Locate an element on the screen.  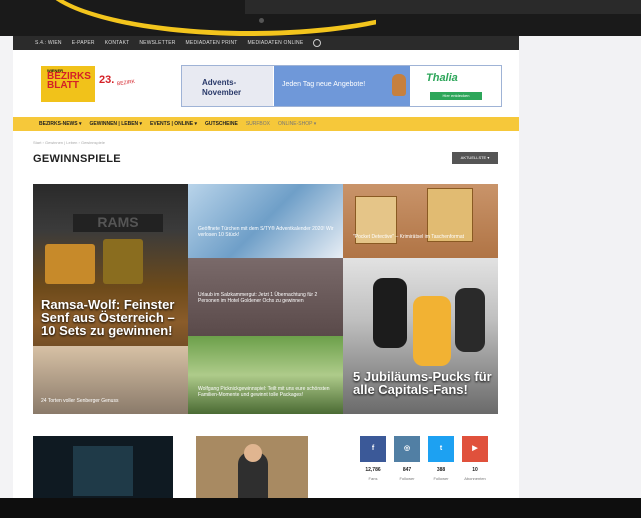
device-bezel-bottom is located at coordinates (320, 508).